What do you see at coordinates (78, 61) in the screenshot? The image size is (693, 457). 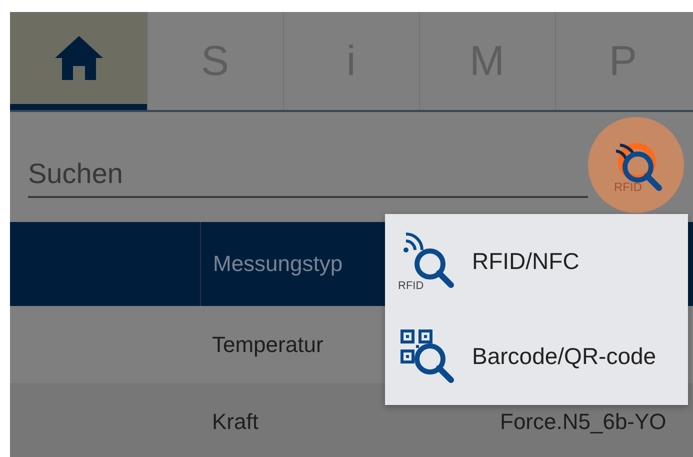 I see `home-tab` at bounding box center [78, 61].